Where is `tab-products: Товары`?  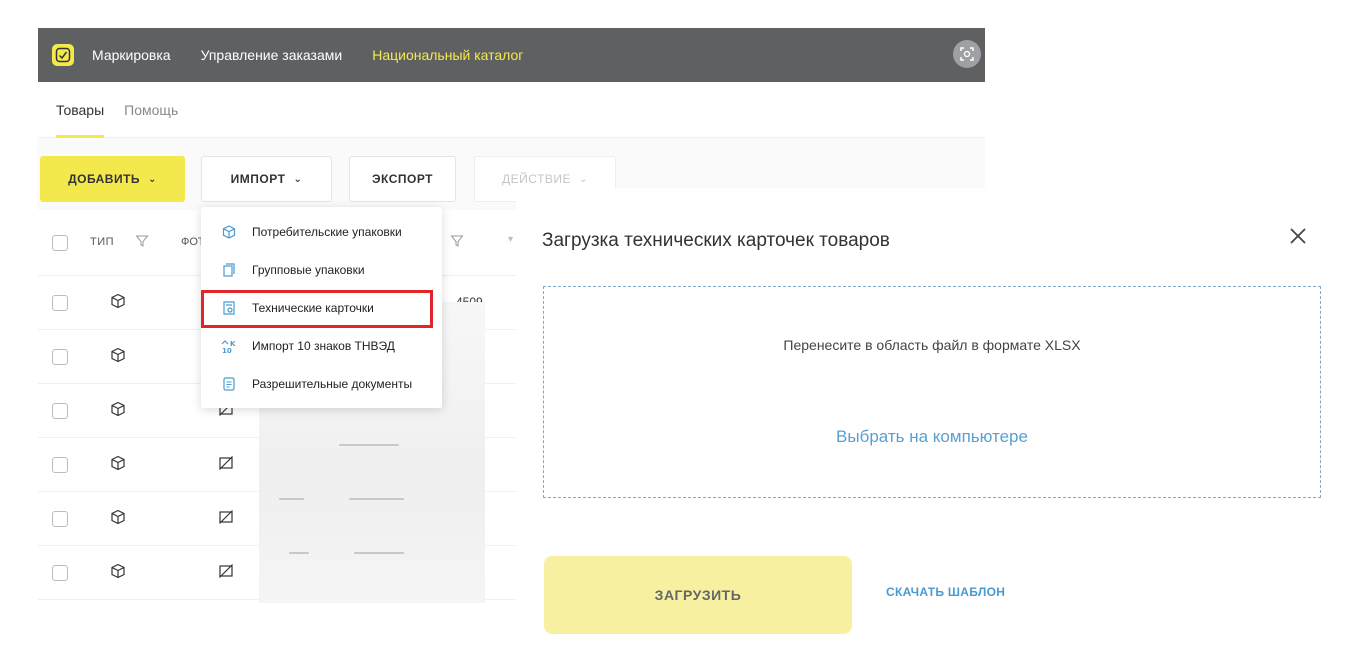
tab-products: Товары is located at coordinates (80, 110).